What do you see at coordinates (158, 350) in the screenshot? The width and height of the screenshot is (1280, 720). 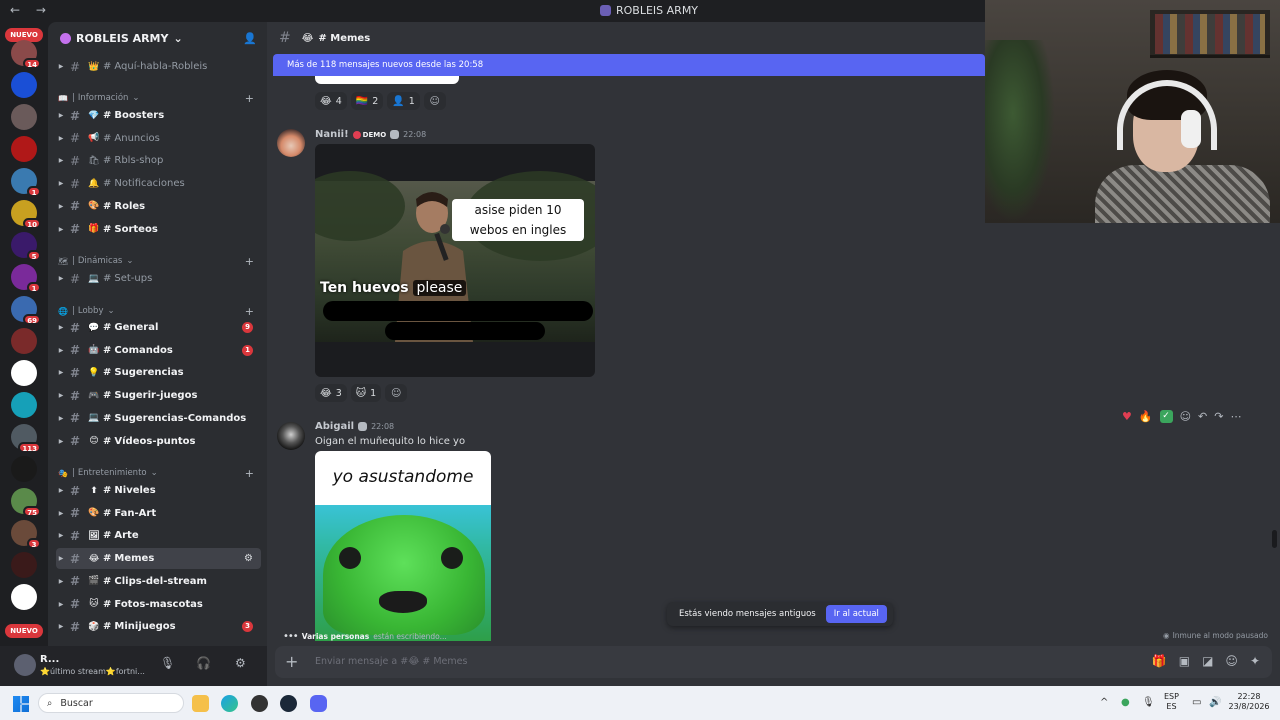 I see `sidebar-channel: ▶ # 🤖 # Comandos 1` at bounding box center [158, 350].